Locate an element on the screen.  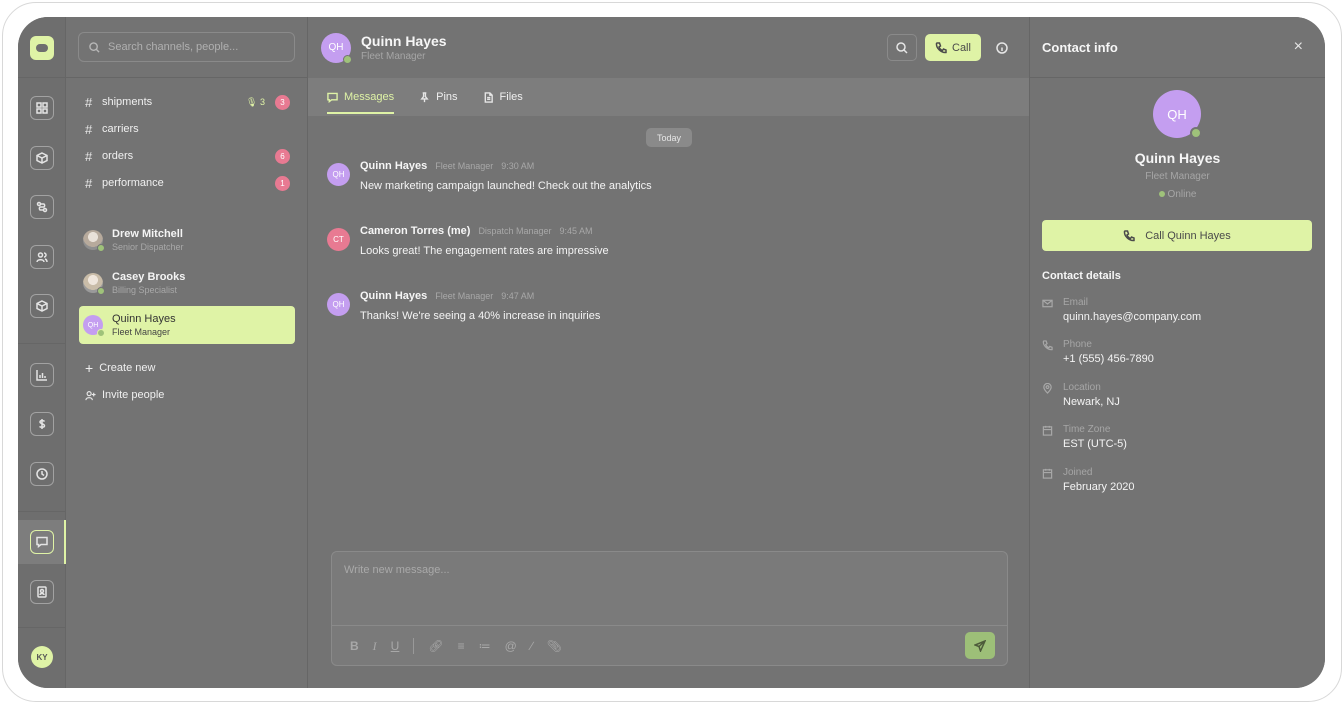
phone-icon is located at coordinates (1129, 235).